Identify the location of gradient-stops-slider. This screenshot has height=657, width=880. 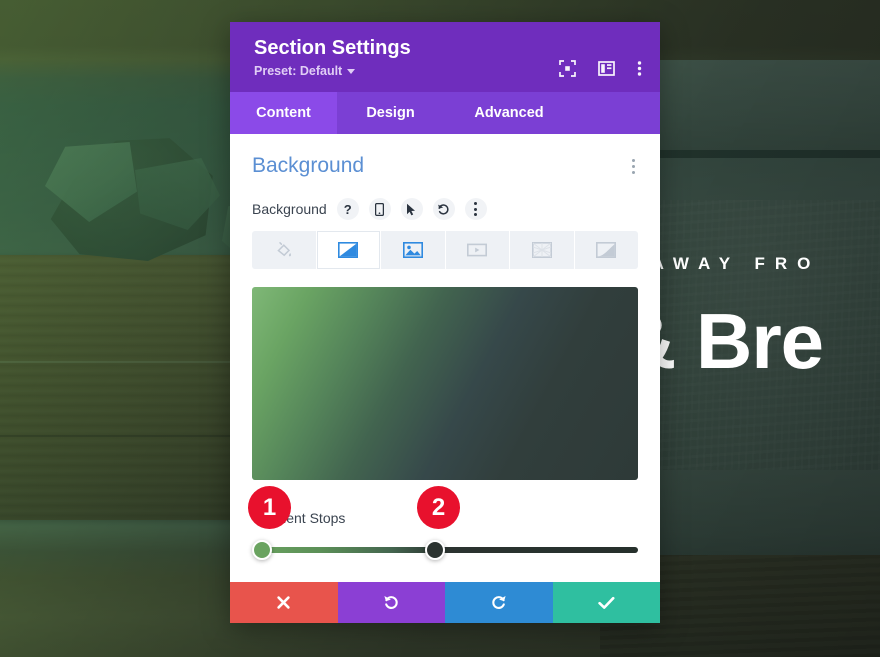
(445, 550).